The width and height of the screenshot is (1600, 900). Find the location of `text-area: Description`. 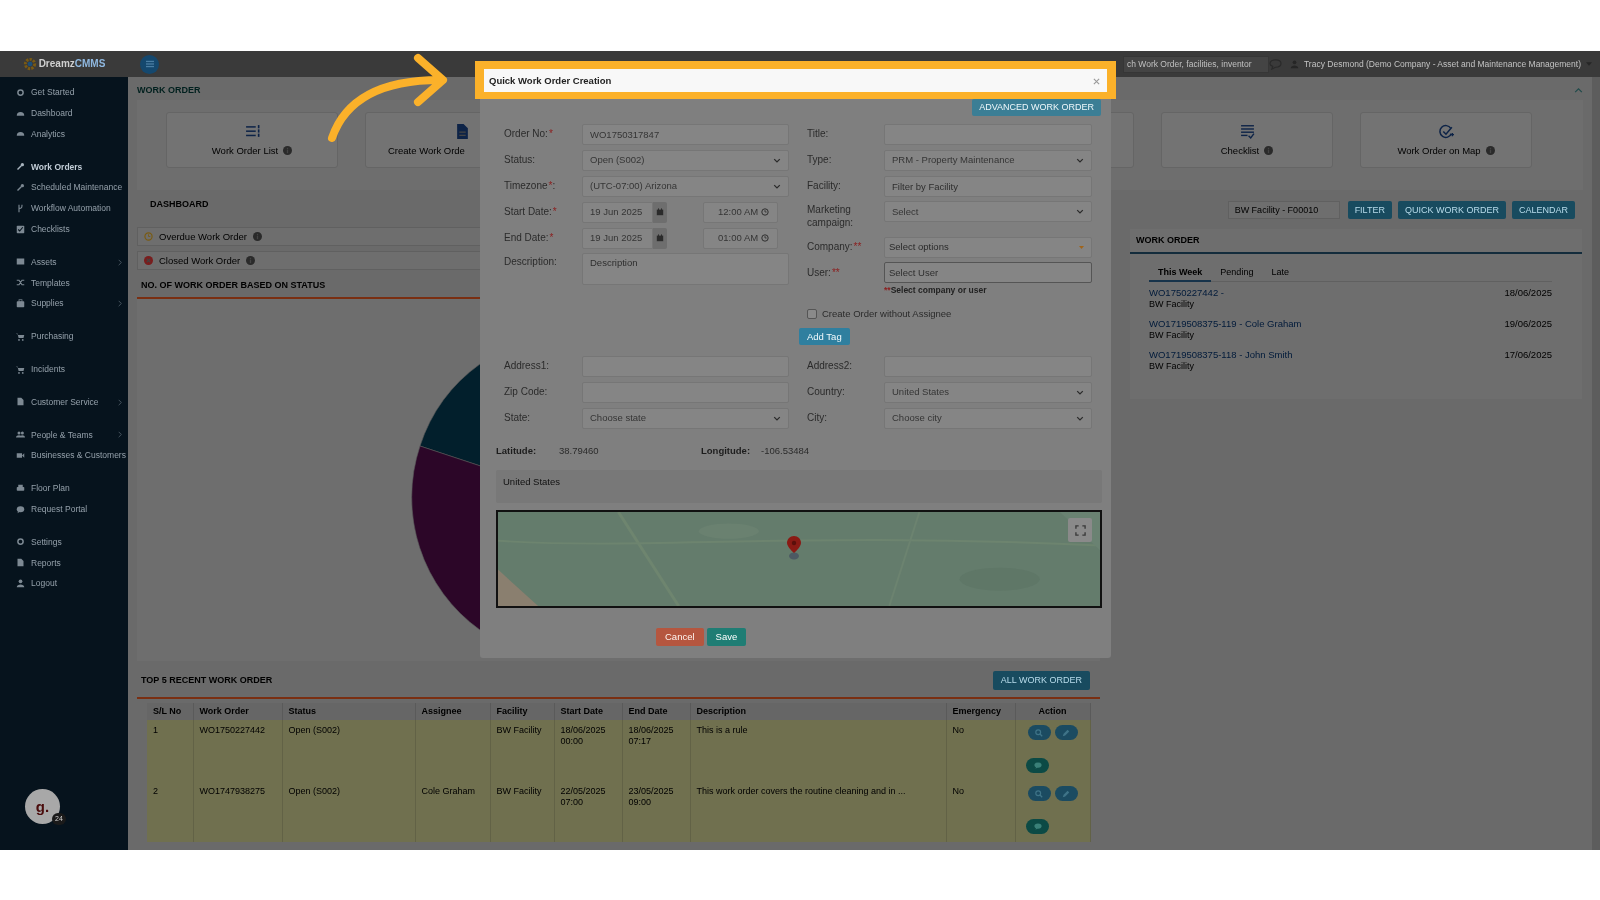

text-area: Description is located at coordinates (685, 269).